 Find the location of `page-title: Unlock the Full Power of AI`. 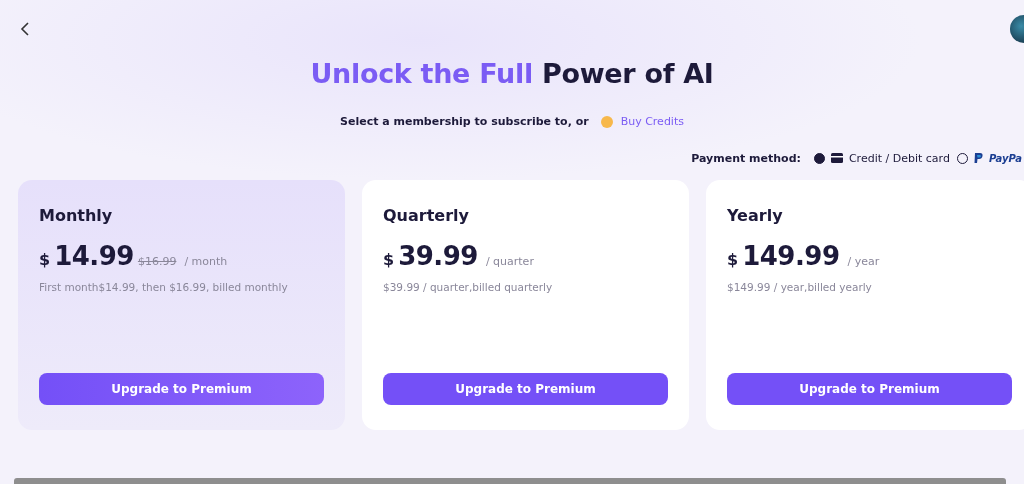

page-title: Unlock the Full Power of AI is located at coordinates (512, 73).